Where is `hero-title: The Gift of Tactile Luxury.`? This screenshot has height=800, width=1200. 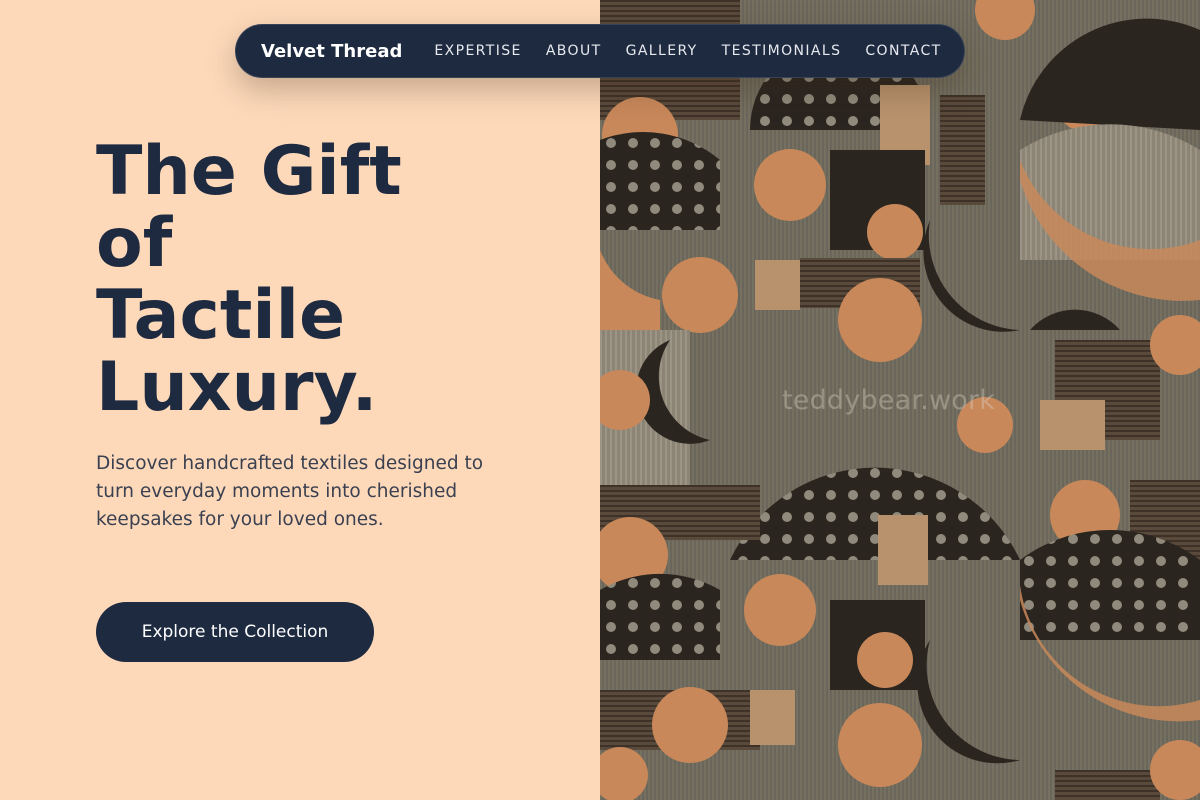
hero-title: The Gift of Tactile Luxury. is located at coordinates (331, 280).